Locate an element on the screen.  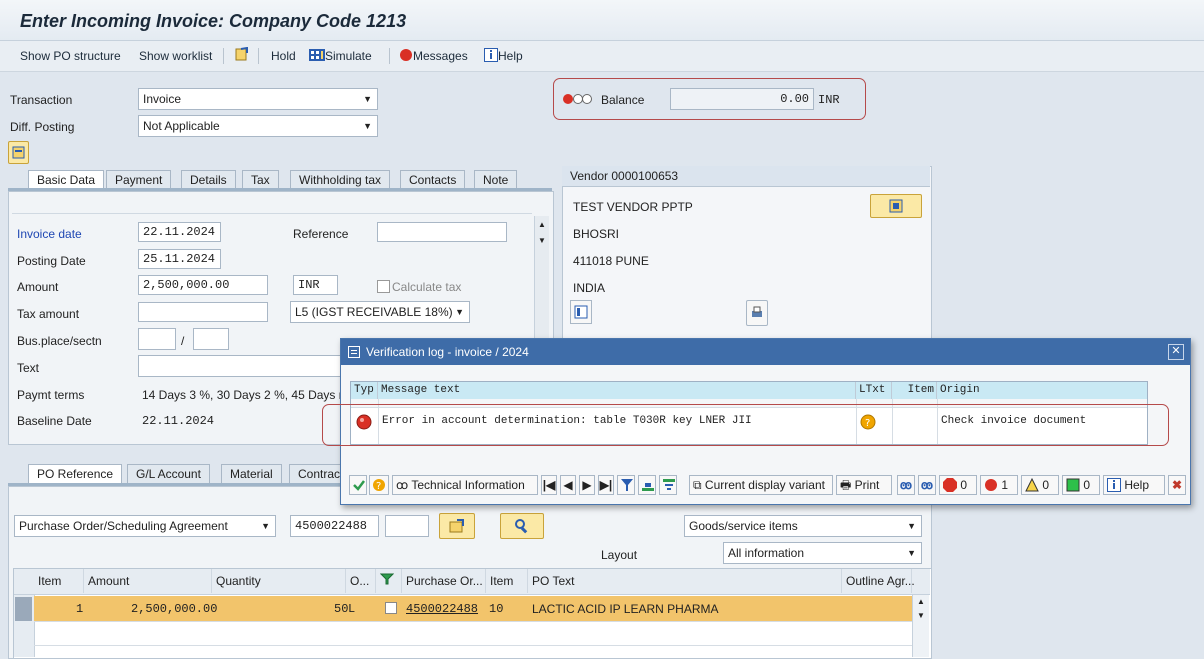
col-origin: Origin is located at coordinates (1042, 390).